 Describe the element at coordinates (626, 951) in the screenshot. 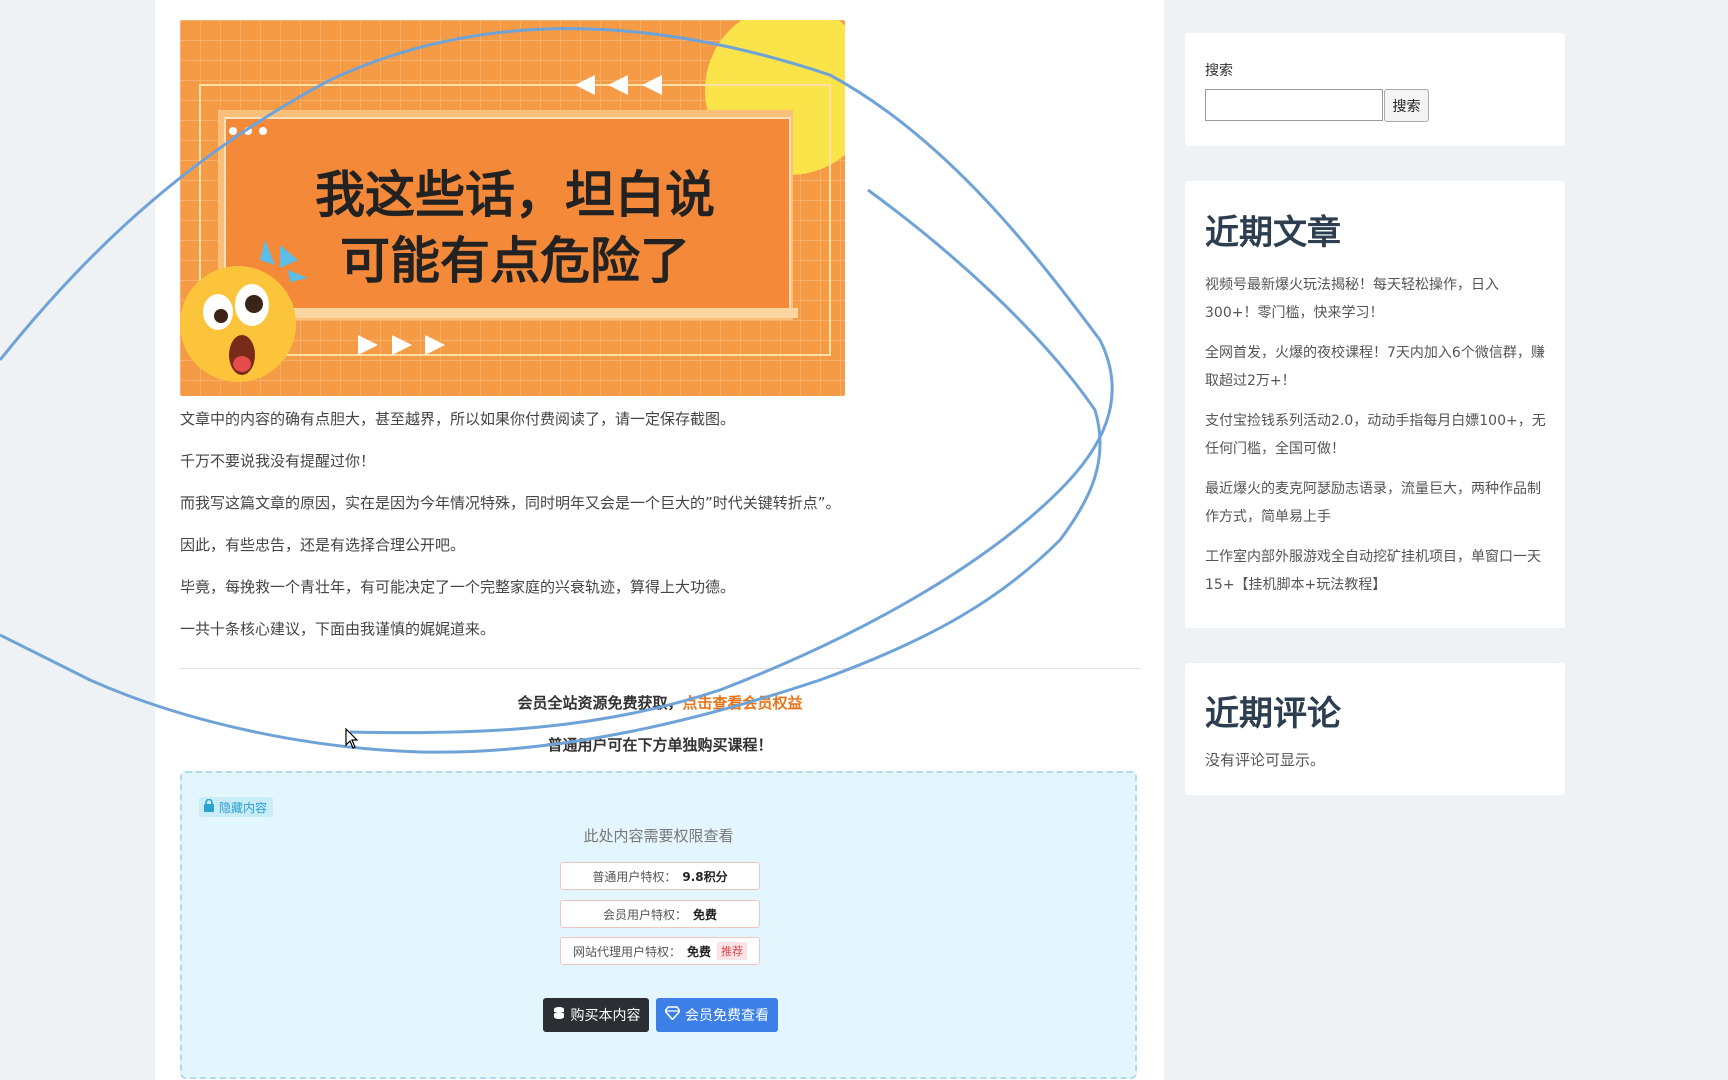

I see `privilege-label: 网站代理用户特权：` at that location.